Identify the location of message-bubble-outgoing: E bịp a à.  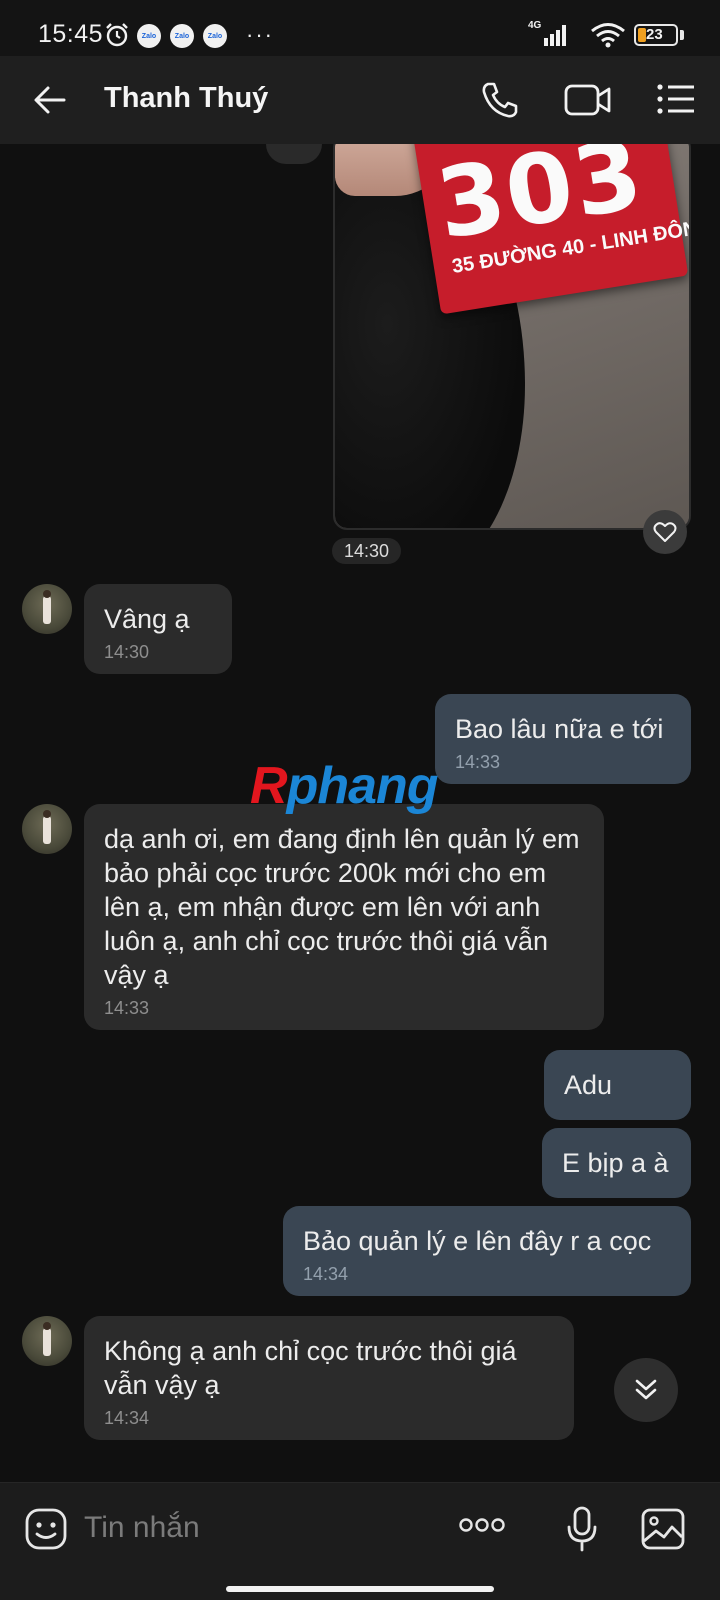
(616, 1163).